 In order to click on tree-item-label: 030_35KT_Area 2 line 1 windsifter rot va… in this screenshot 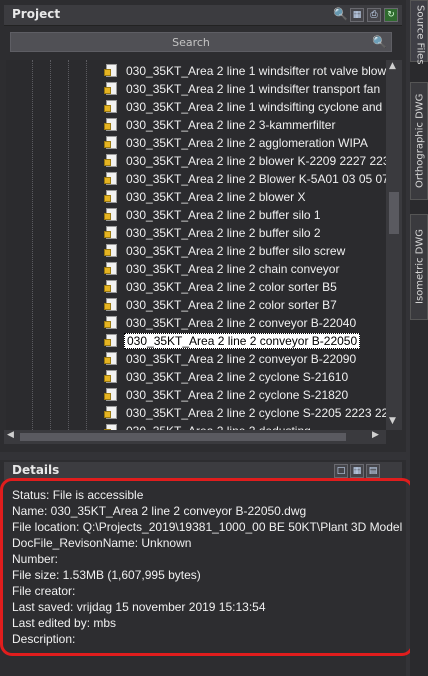, I will do `click(256, 71)`.